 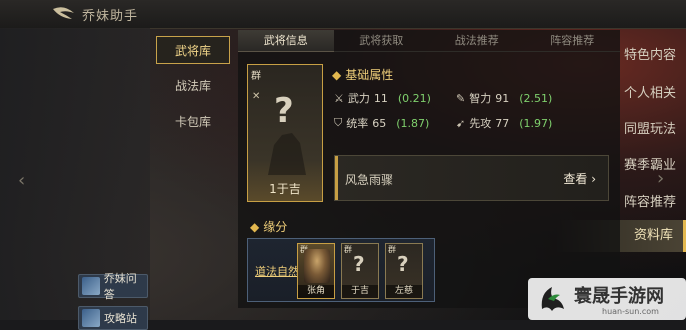 I want to click on sub-nav: 武将库 战法库 卡包库, so click(x=194, y=90).